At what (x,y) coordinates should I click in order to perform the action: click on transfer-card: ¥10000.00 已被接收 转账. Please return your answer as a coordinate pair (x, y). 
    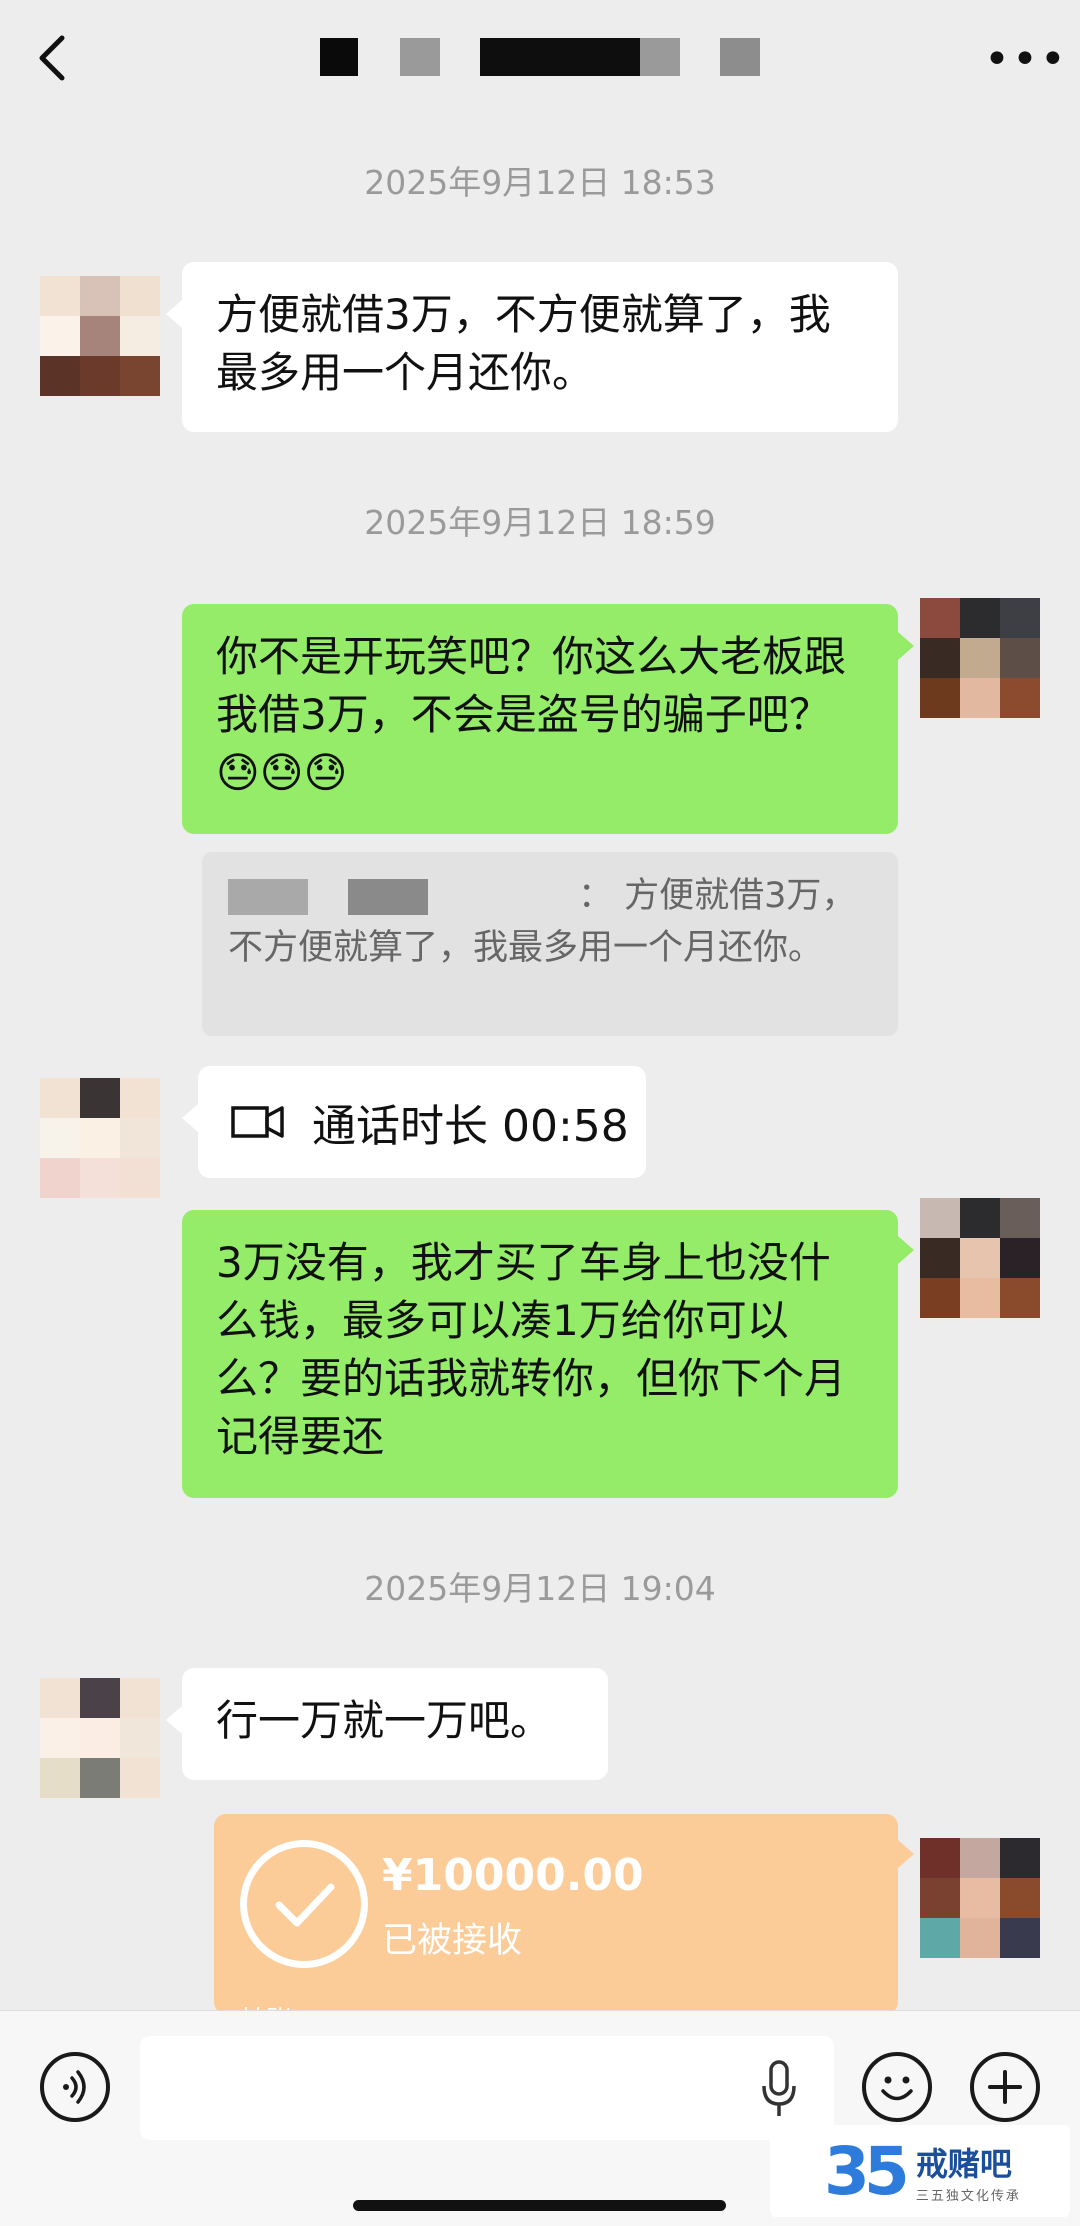
    Looking at the image, I should click on (556, 1914).